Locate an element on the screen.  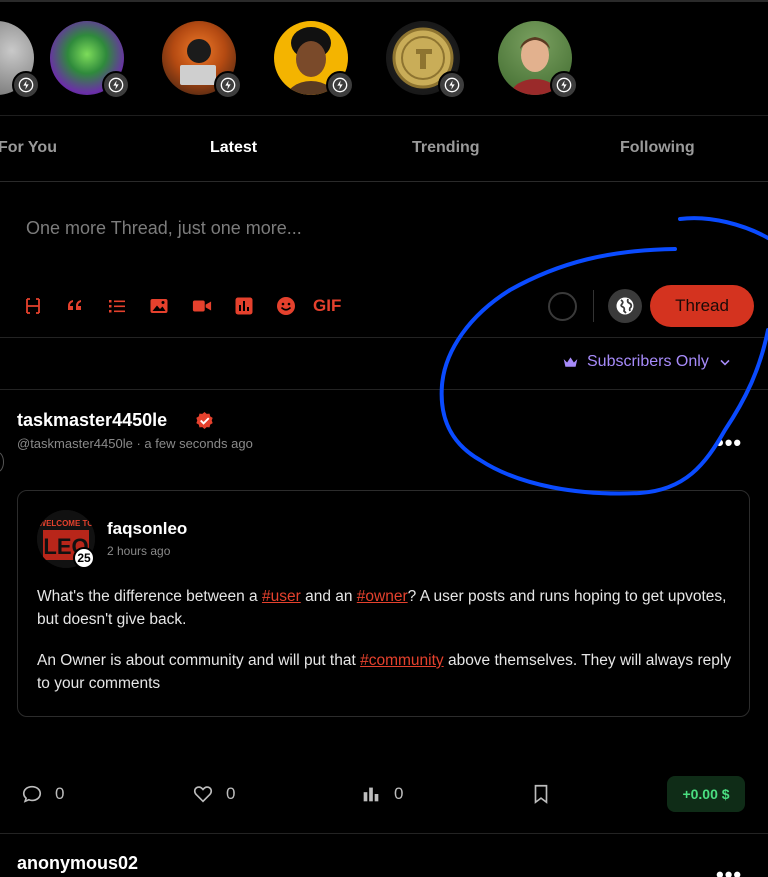
payout-badge: +0.00 $ is located at coordinates (706, 794).